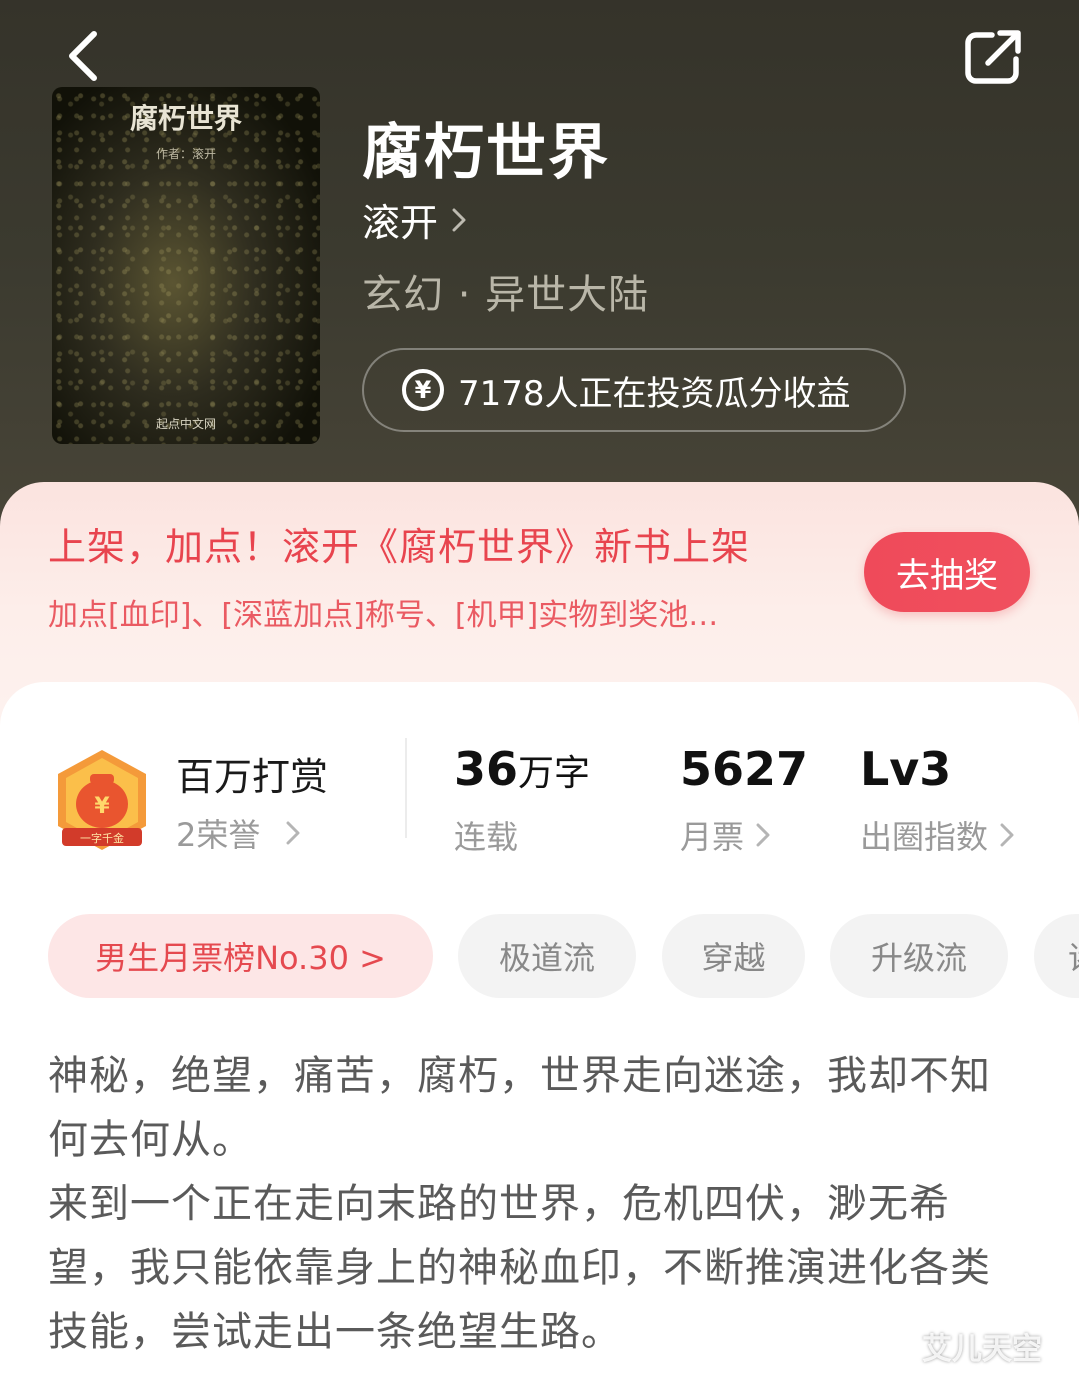 Image resolution: width=1079 pixels, height=1386 pixels. I want to click on description-paragraph: 神秘，绝望，痛苦，腐朽，世界走向迷途，我却不知何去何从。, so click(519, 1108).